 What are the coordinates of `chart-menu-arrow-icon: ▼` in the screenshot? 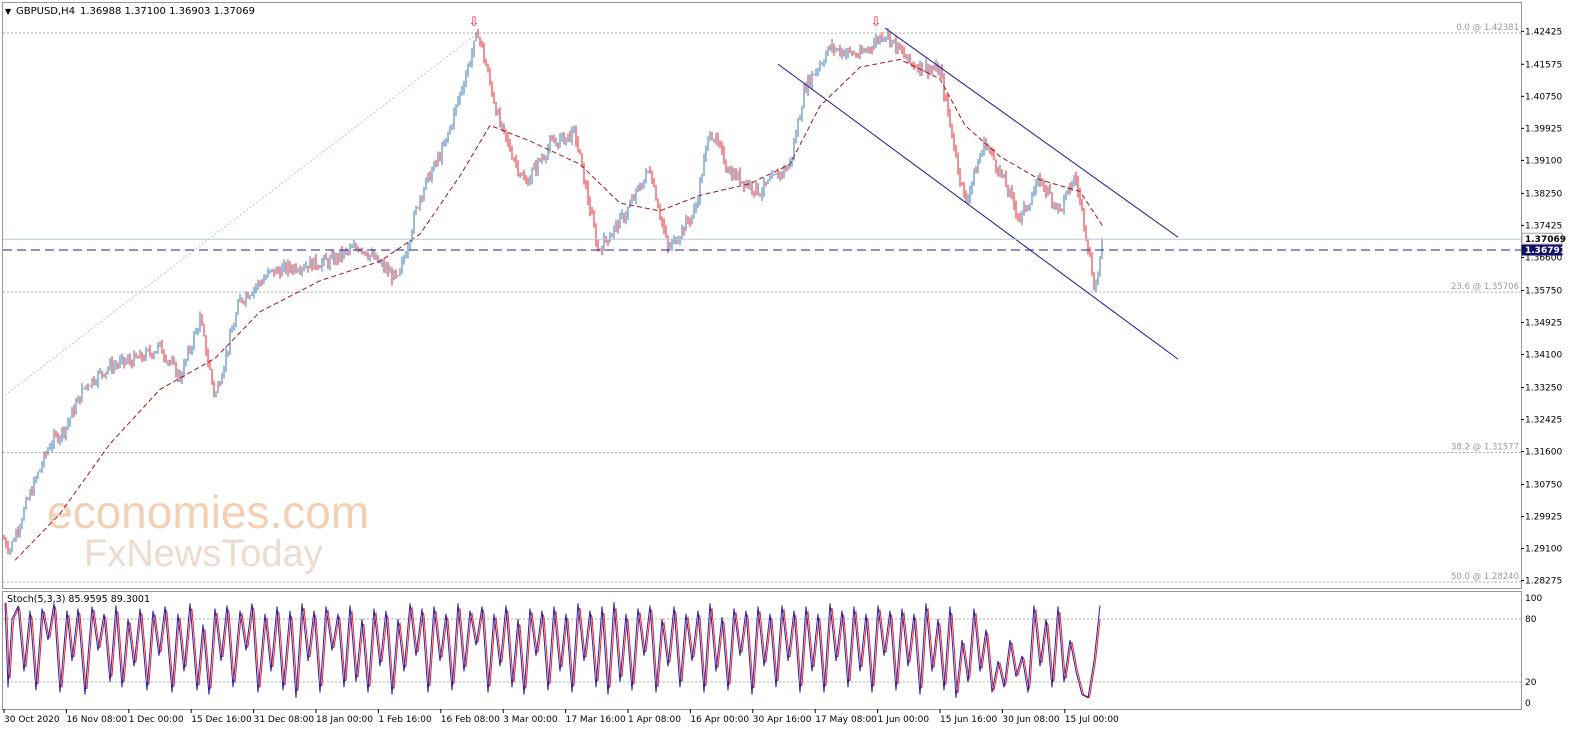 It's located at (8, 11).